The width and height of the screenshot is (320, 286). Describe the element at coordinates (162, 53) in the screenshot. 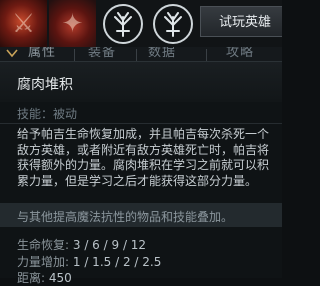

I see `tab-data: 数据` at that location.